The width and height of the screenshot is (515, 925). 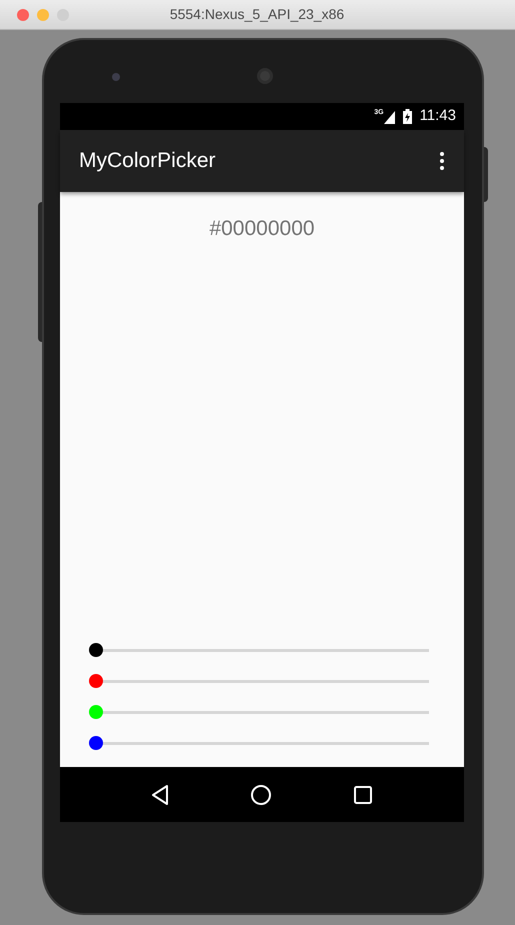 I want to click on app-title: MyColorPicker, so click(x=147, y=161).